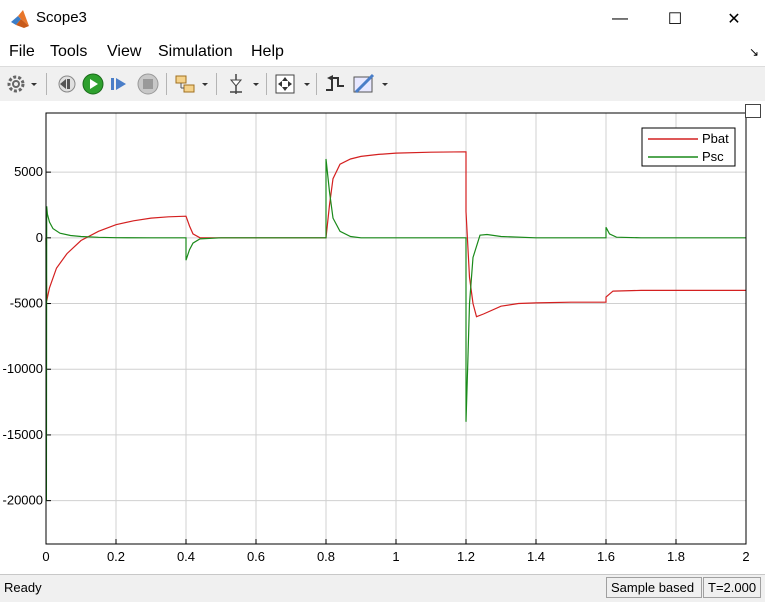  I want to click on minimize-button: —, so click(620, 19).